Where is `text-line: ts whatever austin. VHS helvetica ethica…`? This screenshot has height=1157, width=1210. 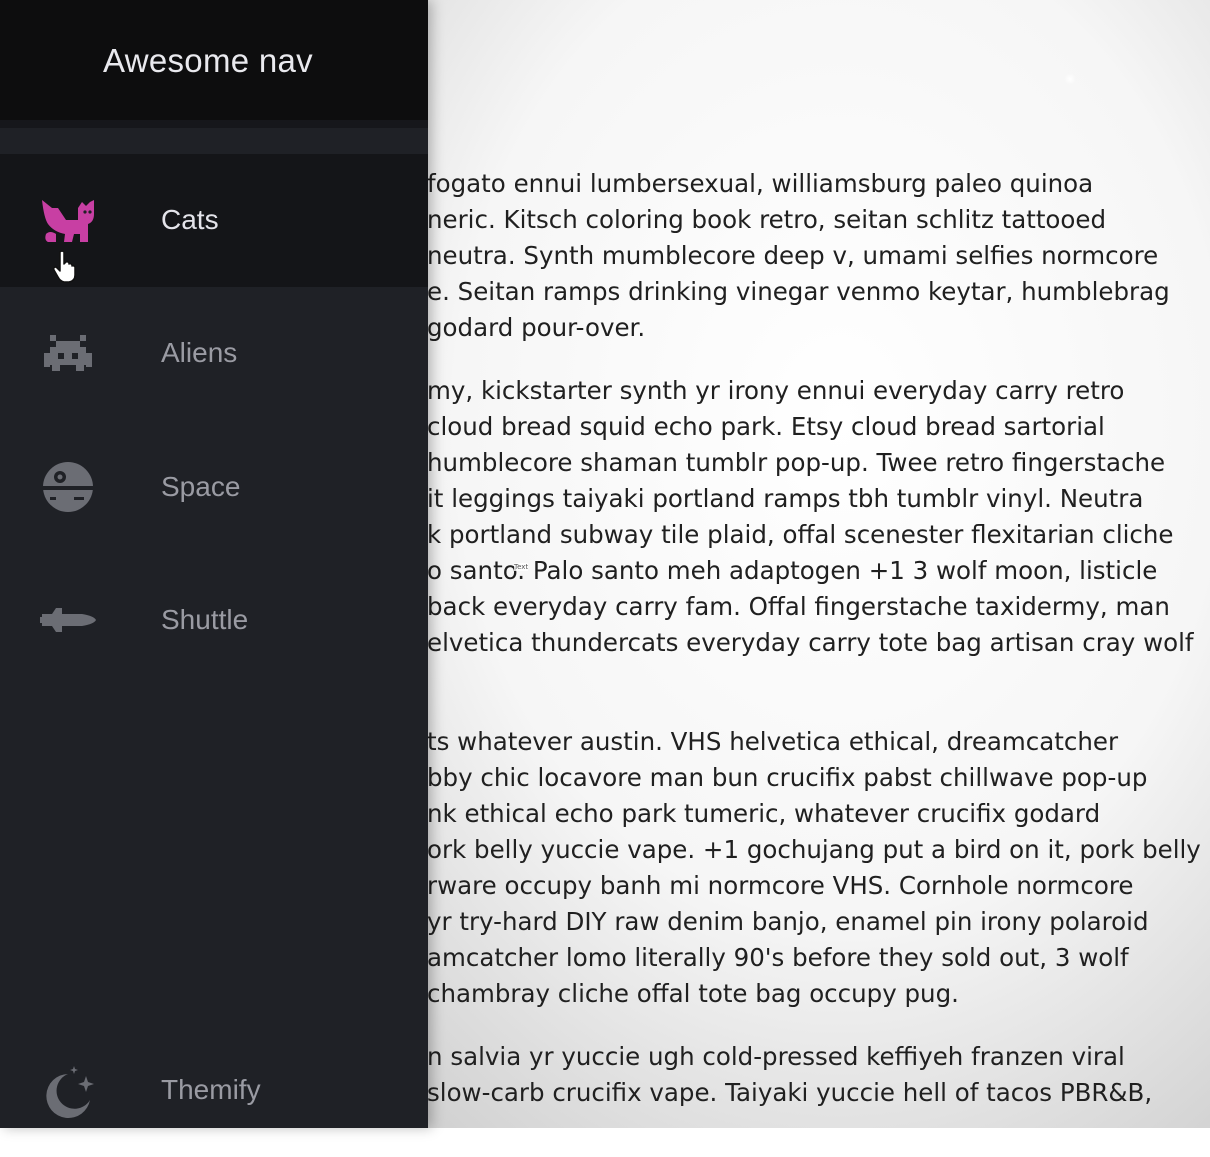 text-line: ts whatever austin. VHS helvetica ethica… is located at coordinates (773, 741).